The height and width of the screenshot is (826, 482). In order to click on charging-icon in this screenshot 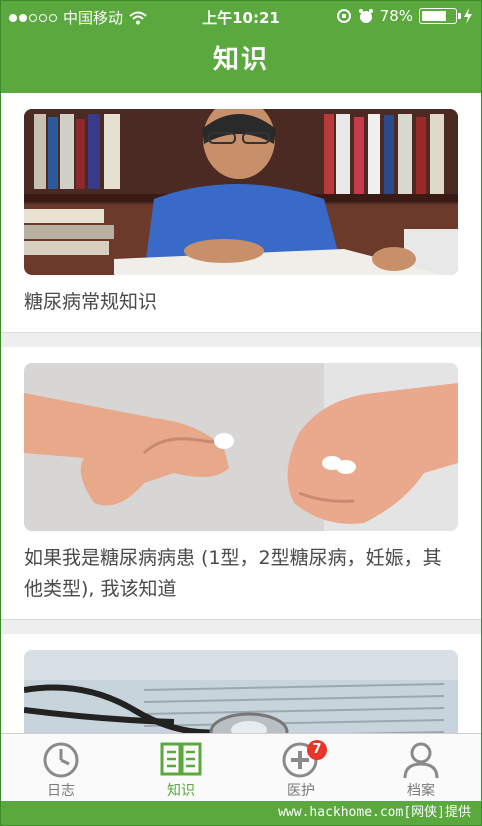, I will do `click(468, 16)`.